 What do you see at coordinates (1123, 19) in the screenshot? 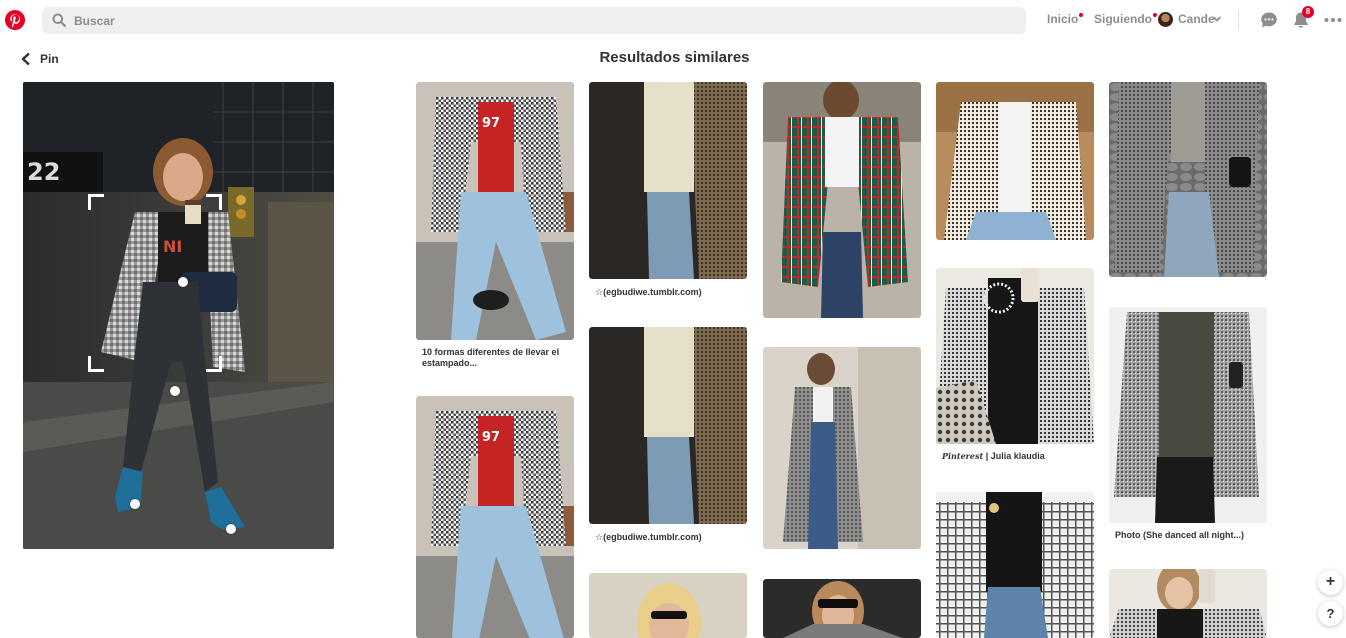
I see `nav-following-label: Siguiendo` at bounding box center [1123, 19].